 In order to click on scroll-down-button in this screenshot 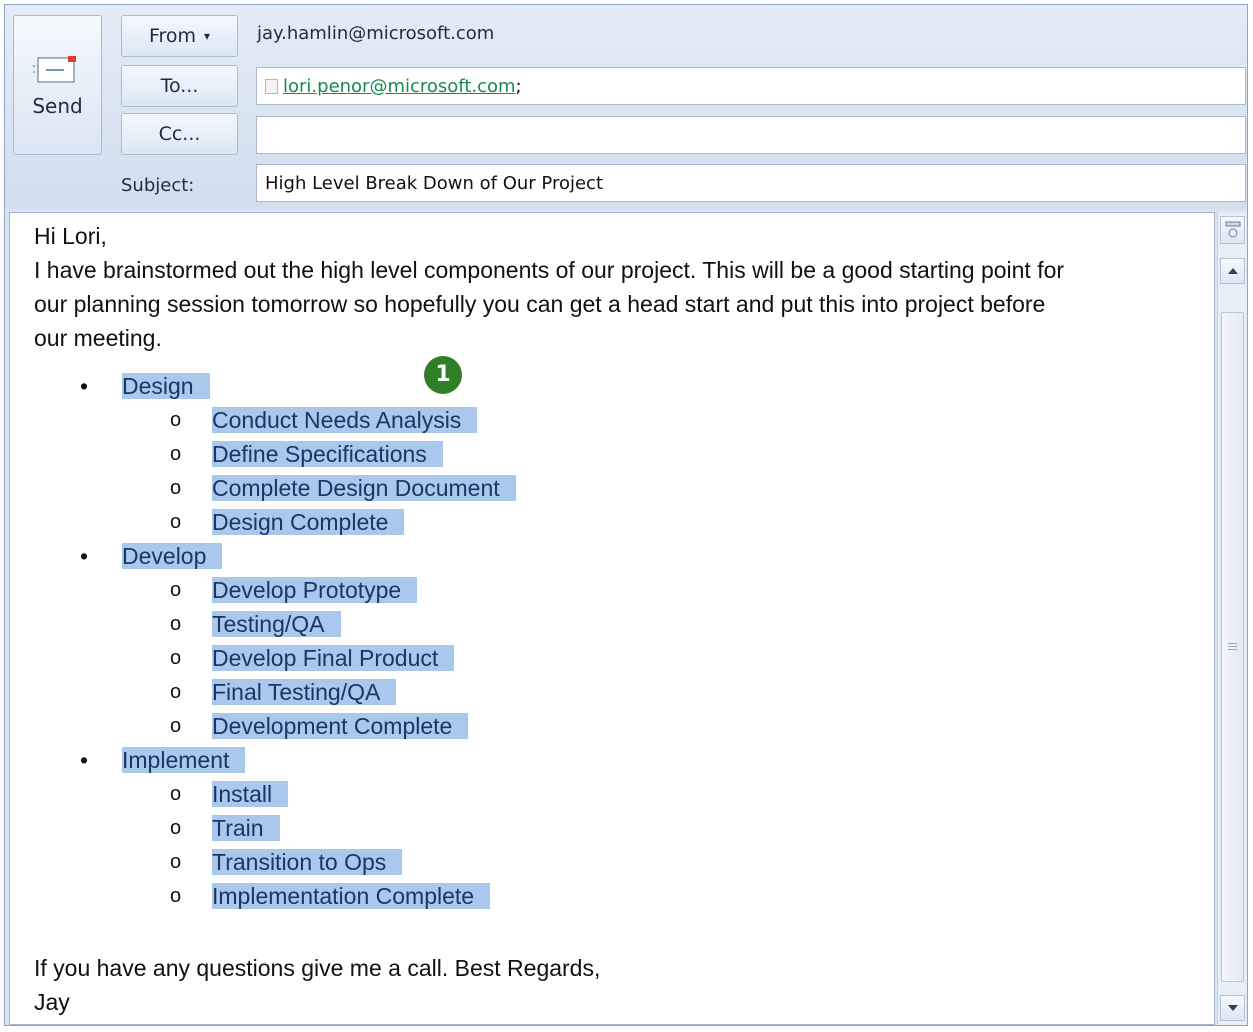, I will do `click(1232, 1008)`.